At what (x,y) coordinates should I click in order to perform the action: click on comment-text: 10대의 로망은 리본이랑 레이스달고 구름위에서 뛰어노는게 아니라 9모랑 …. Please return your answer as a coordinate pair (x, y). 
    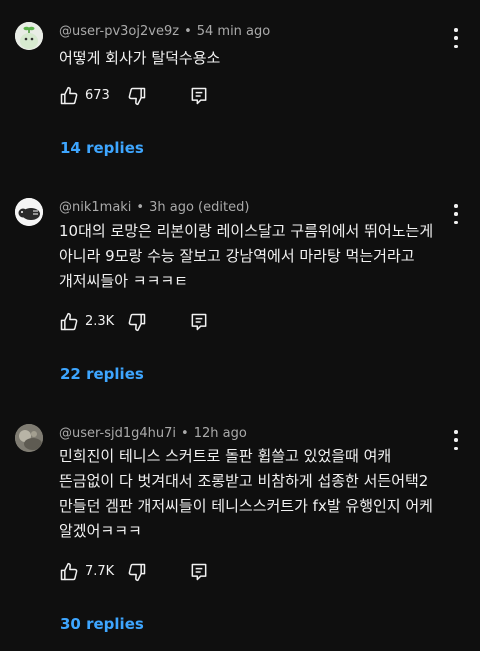
    Looking at the image, I should click on (246, 256).